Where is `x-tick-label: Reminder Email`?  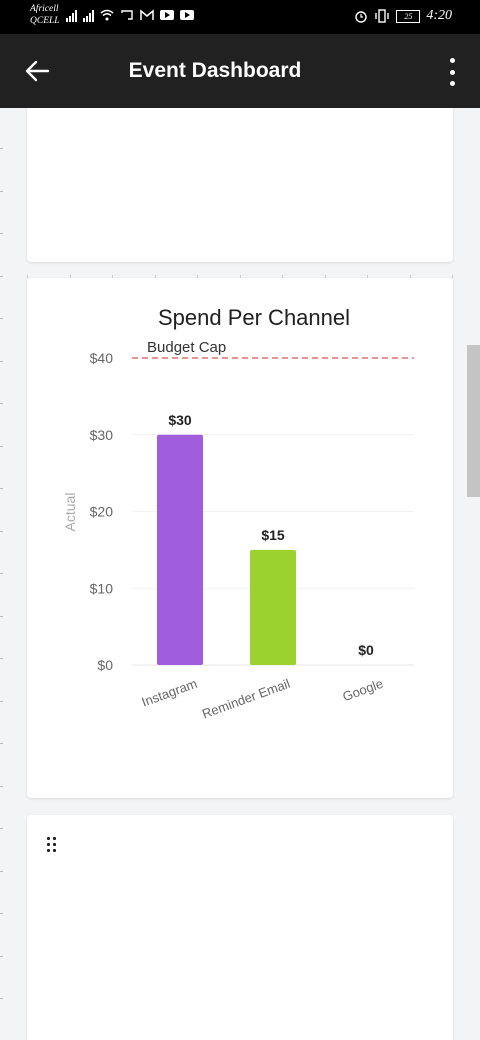 x-tick-label: Reminder Email is located at coordinates (246, 699).